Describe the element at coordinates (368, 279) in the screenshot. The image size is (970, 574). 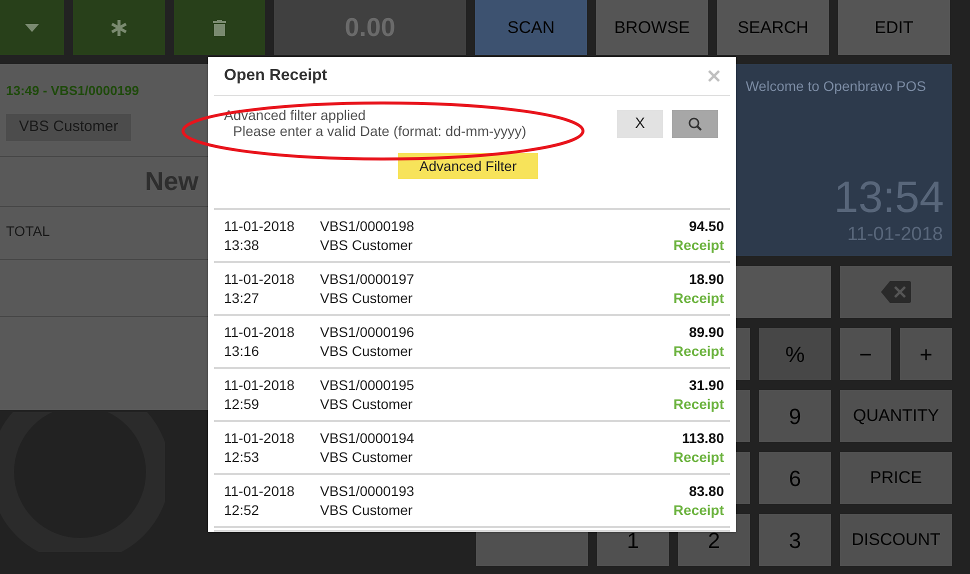
I see `receipt-number: VBS1/0000197` at that location.